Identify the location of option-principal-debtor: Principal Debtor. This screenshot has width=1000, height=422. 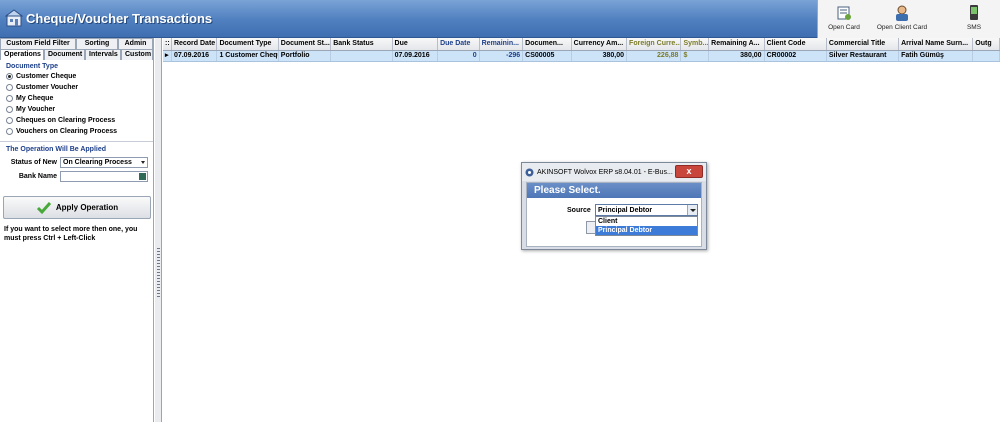
(646, 230).